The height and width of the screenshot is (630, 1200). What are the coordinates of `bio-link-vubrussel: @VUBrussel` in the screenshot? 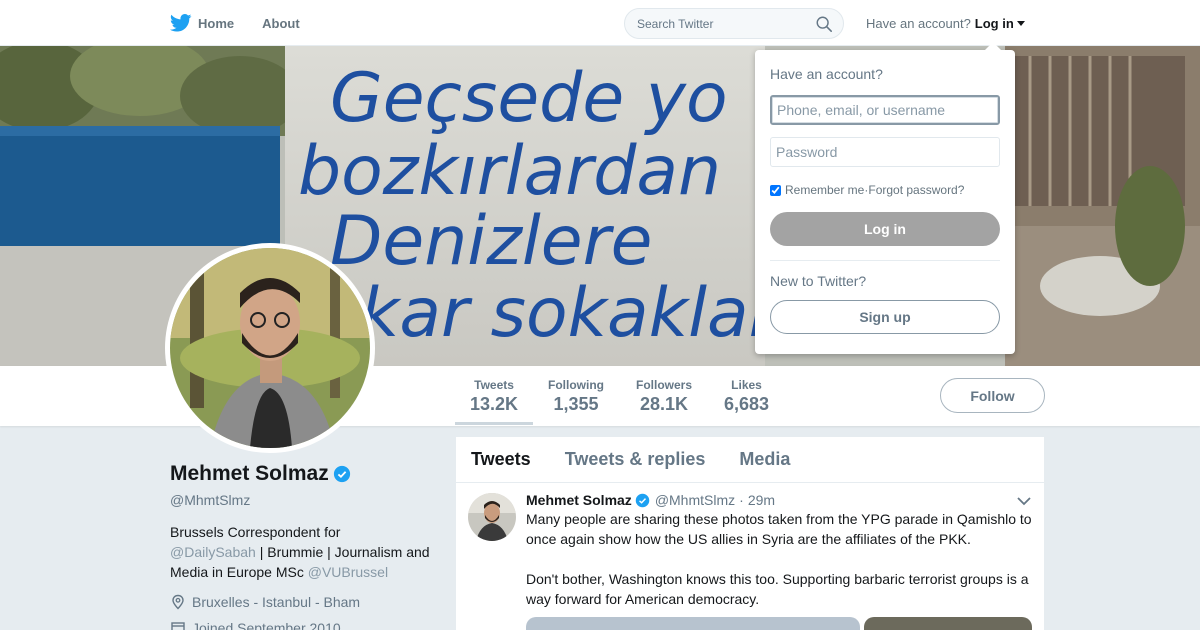 It's located at (348, 572).